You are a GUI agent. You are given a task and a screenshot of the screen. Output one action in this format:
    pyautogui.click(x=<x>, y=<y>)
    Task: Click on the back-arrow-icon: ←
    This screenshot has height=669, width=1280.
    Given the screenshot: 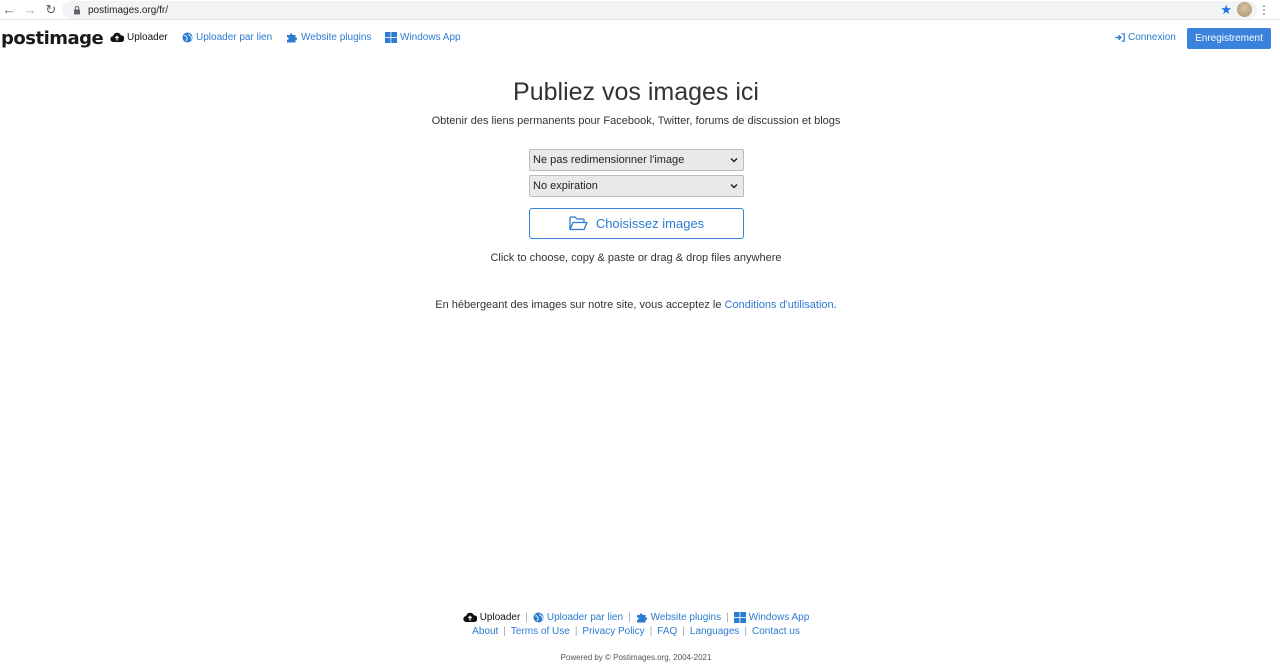 What is the action you would take?
    pyautogui.click(x=9, y=10)
    